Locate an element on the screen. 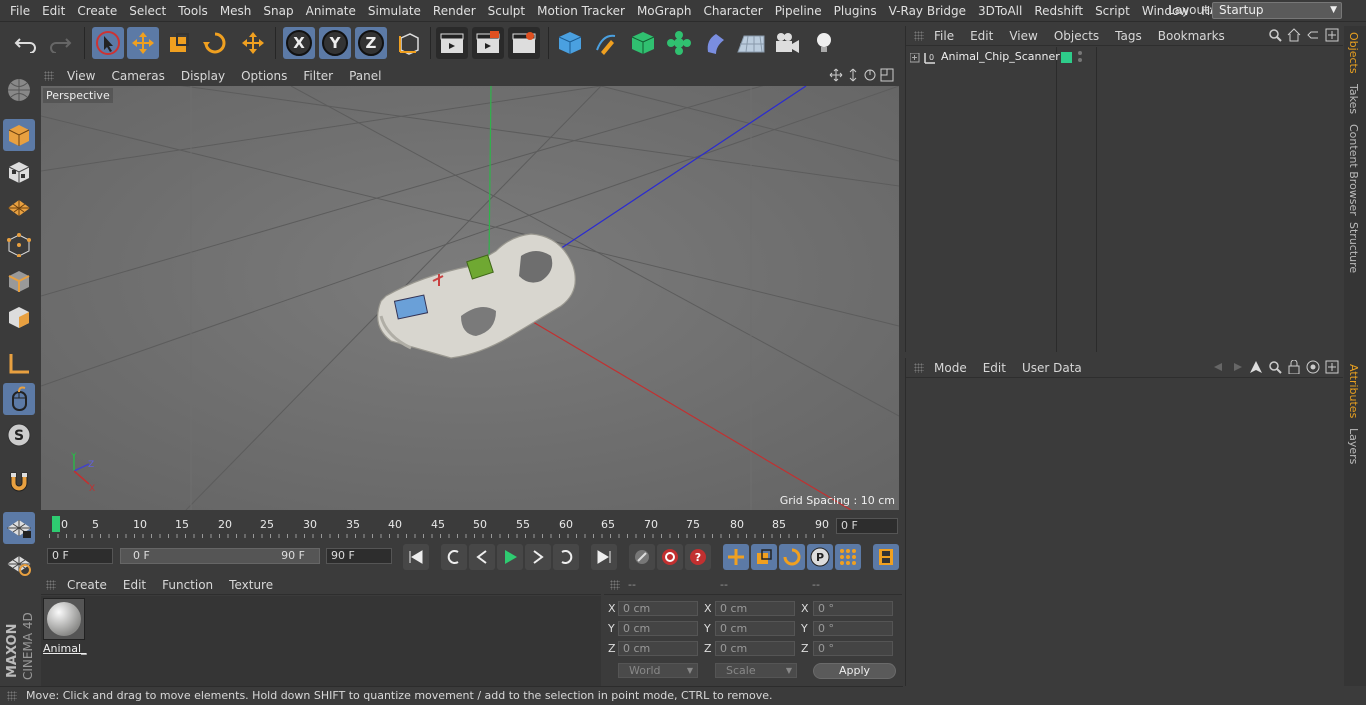  viewport-menu-display: Display is located at coordinates (203, 76).